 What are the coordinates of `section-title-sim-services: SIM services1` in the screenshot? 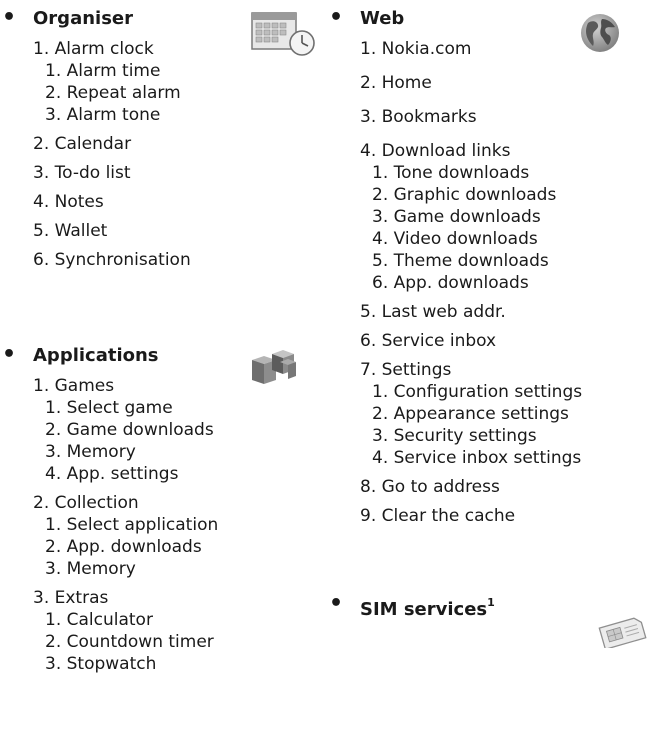 It's located at (427, 607).